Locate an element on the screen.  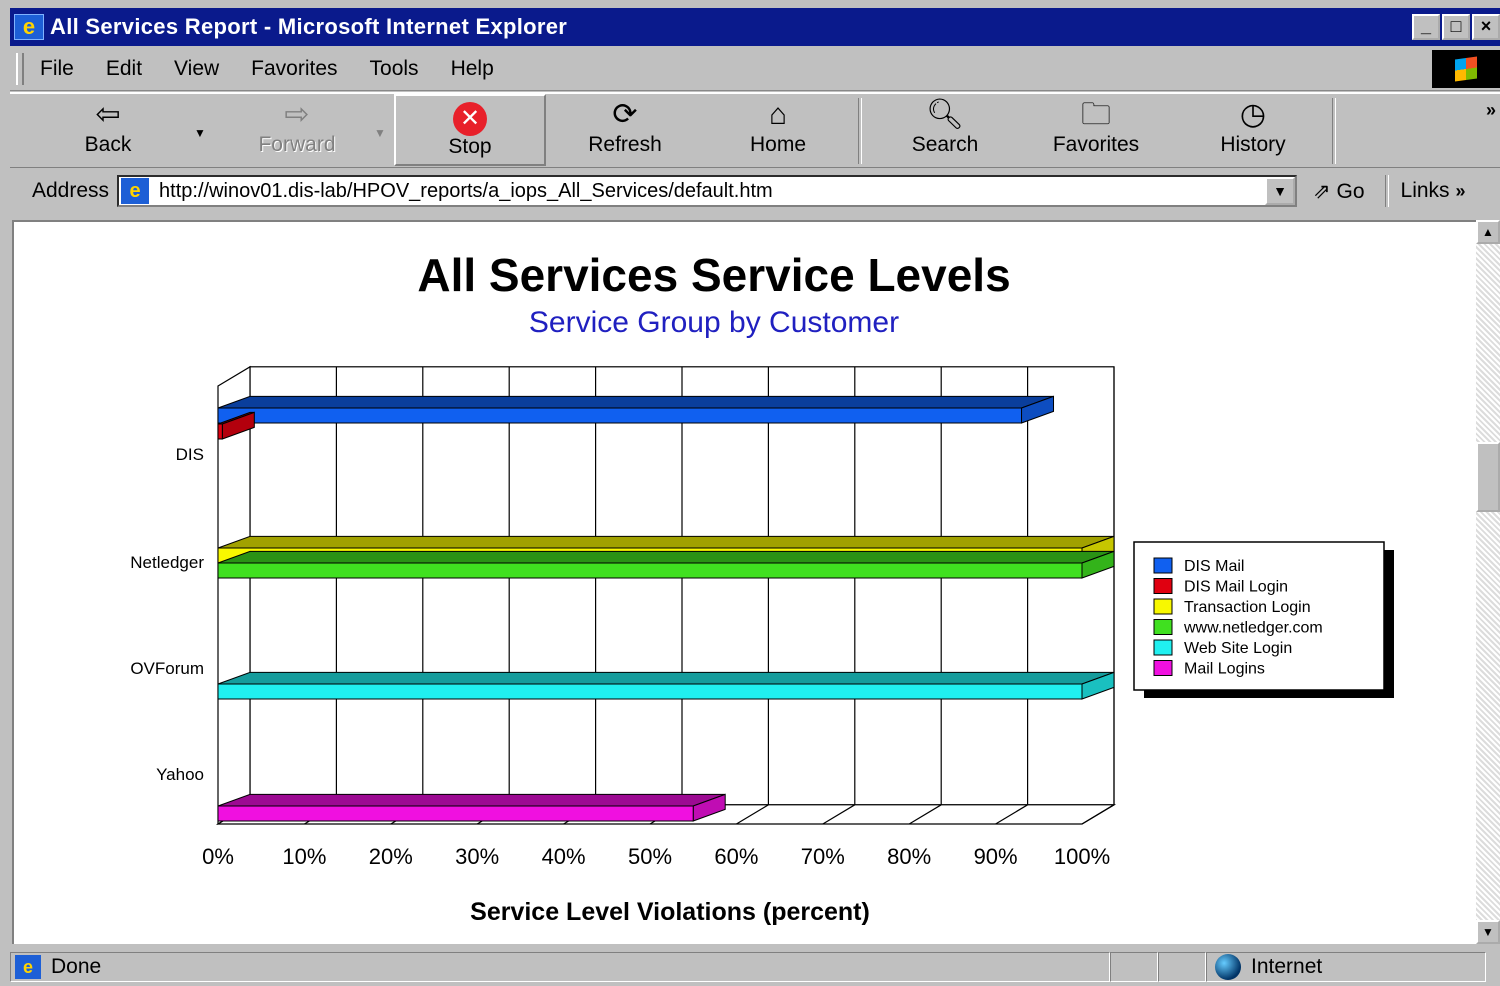
home-icon: ⌂ is located at coordinates (778, 114).